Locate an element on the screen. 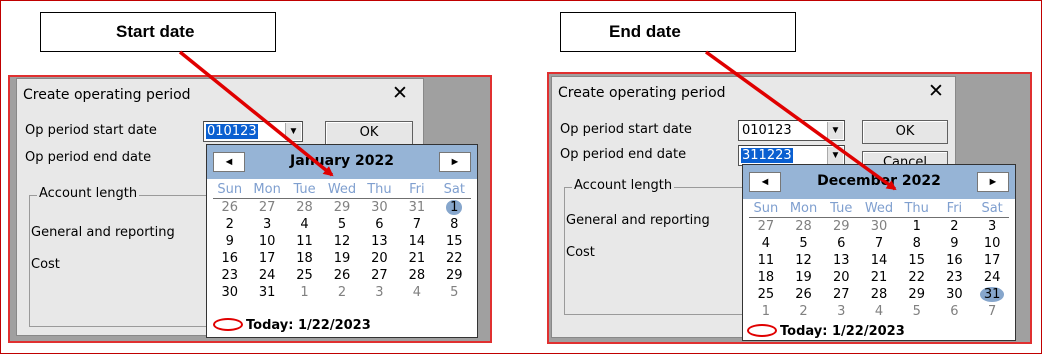 This screenshot has height=354, width=1042. end-date-combo: 311223 ▼ is located at coordinates (791, 155).